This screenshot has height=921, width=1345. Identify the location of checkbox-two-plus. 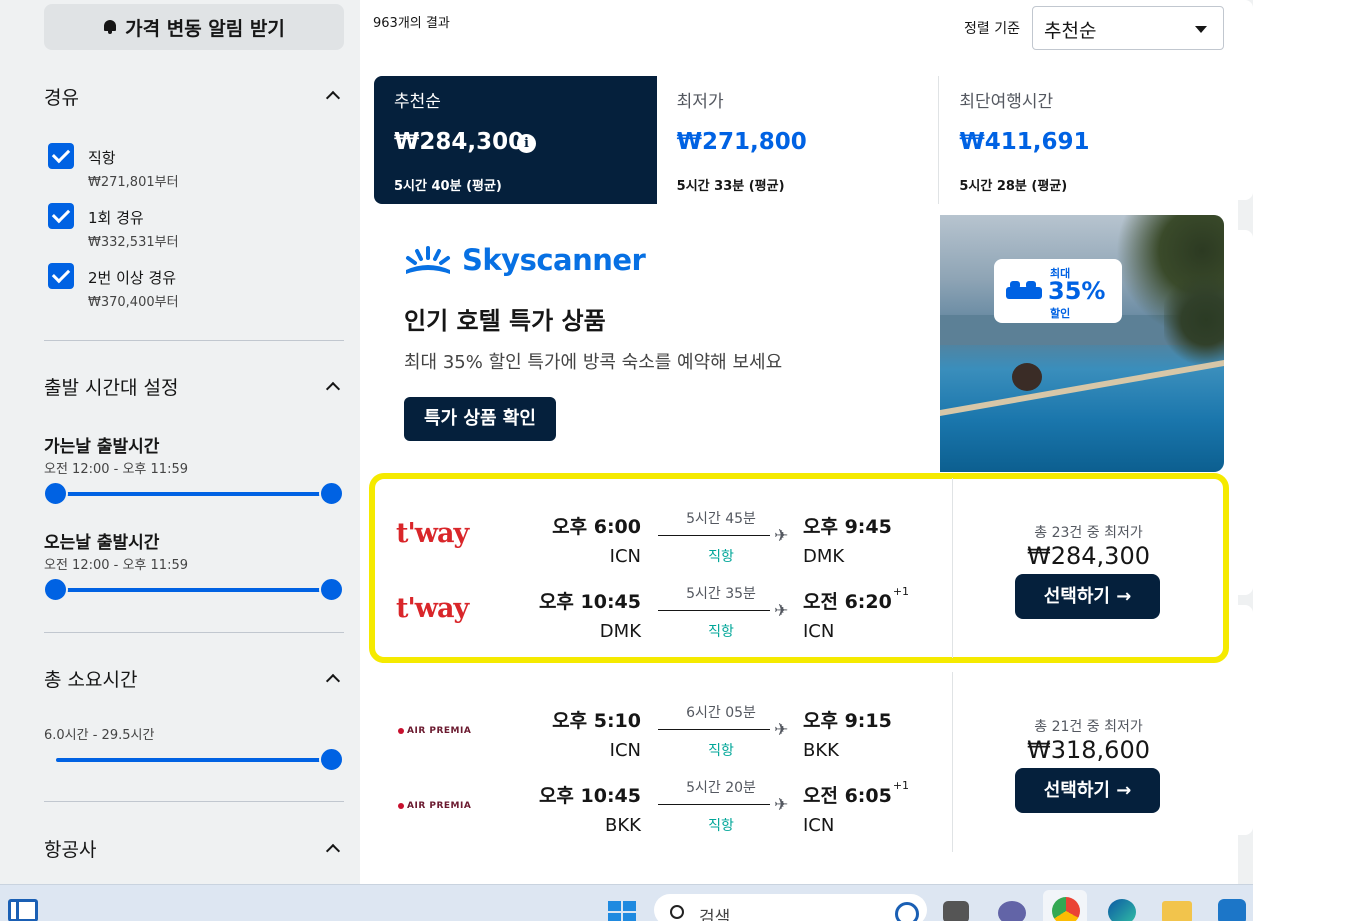
(61, 276).